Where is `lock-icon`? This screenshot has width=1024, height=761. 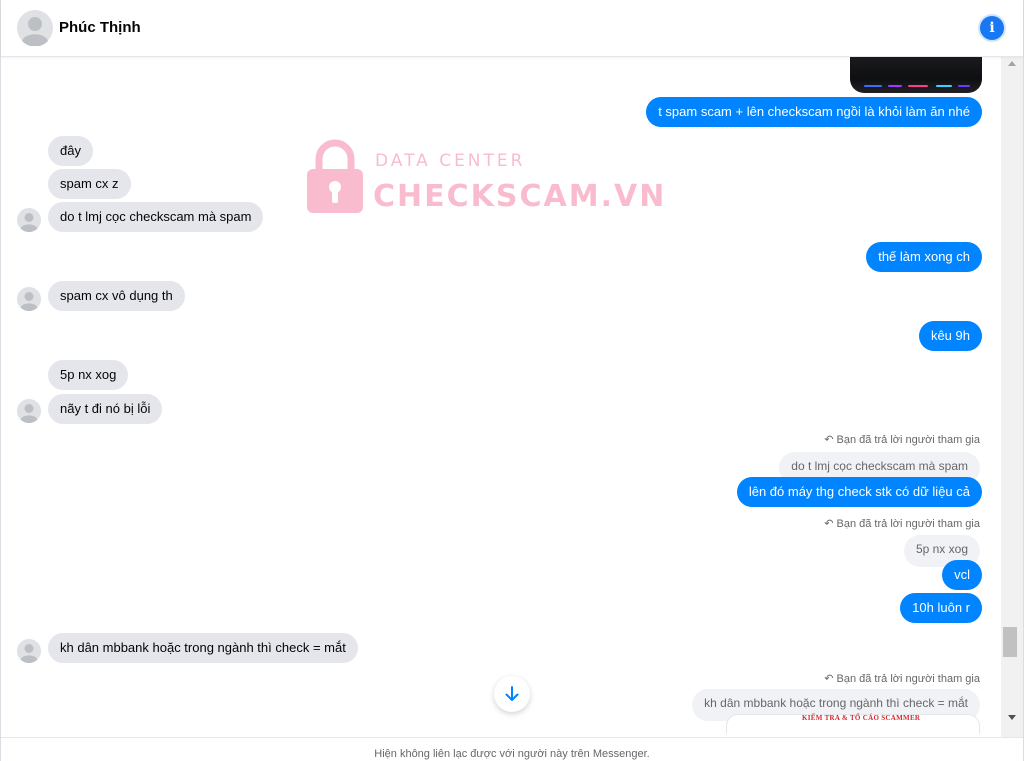
lock-icon is located at coordinates (335, 176).